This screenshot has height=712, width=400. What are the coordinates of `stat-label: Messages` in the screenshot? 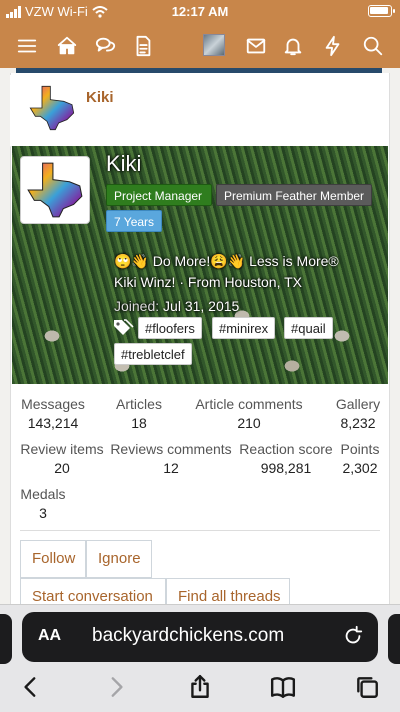 It's located at (53, 404).